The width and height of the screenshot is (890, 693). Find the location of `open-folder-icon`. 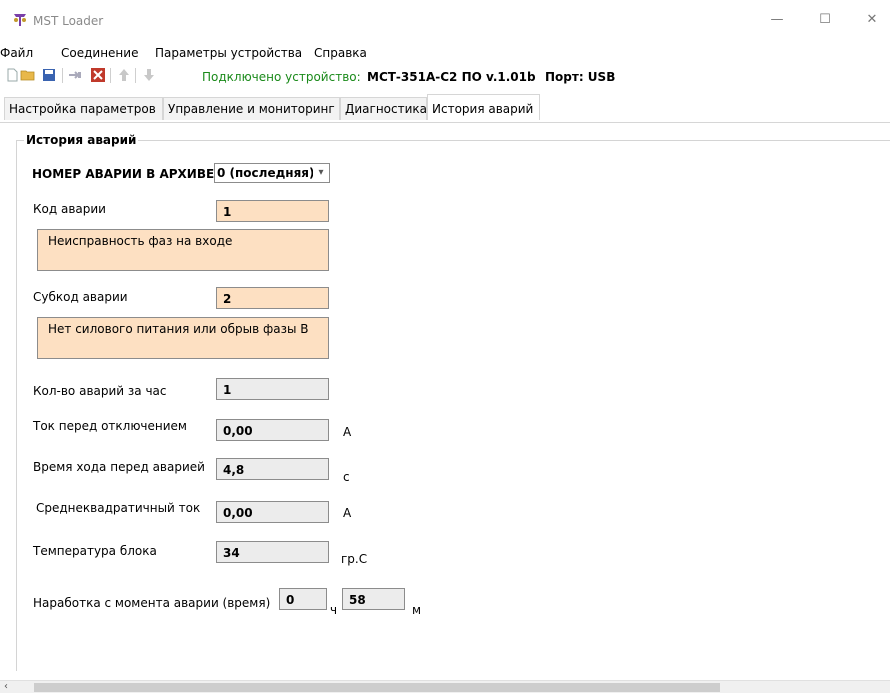

open-folder-icon is located at coordinates (28, 75).